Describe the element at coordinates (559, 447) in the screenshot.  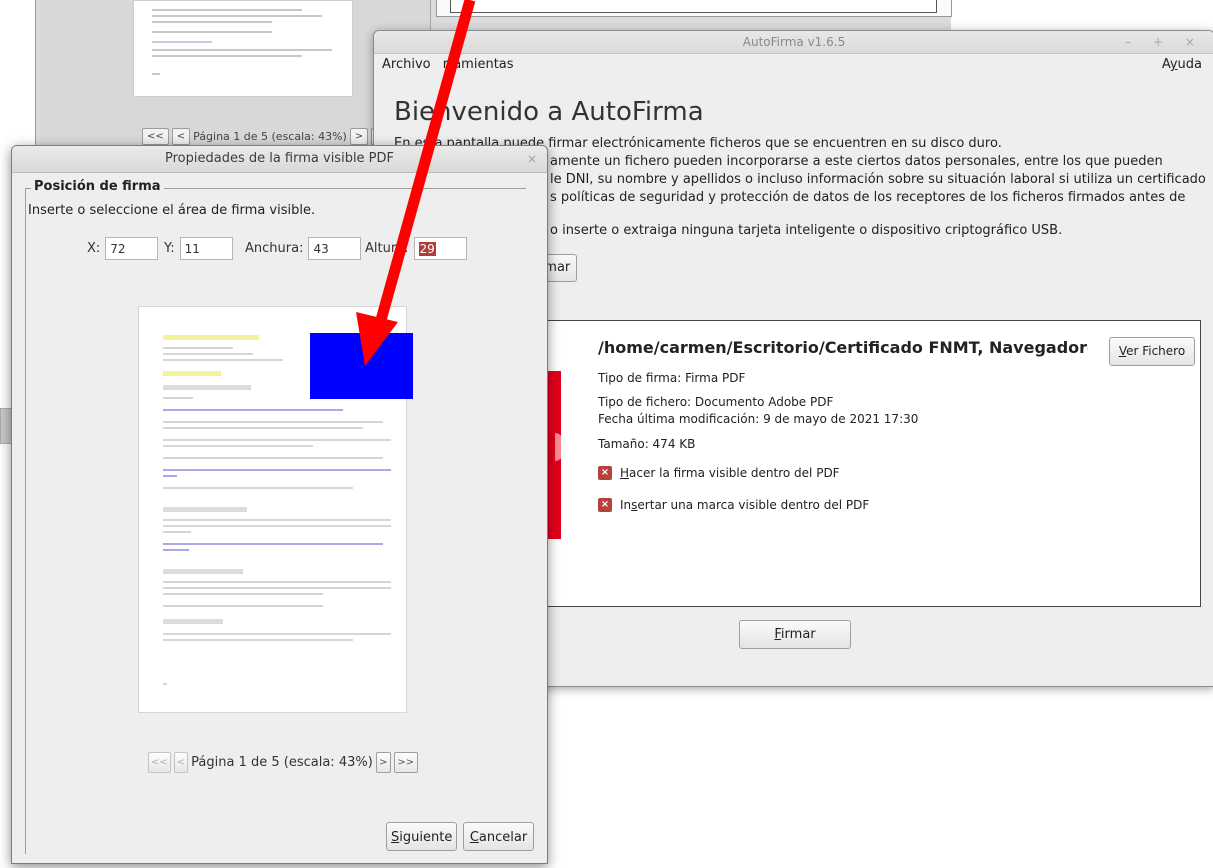
I see `pdf-icon-mark` at that location.